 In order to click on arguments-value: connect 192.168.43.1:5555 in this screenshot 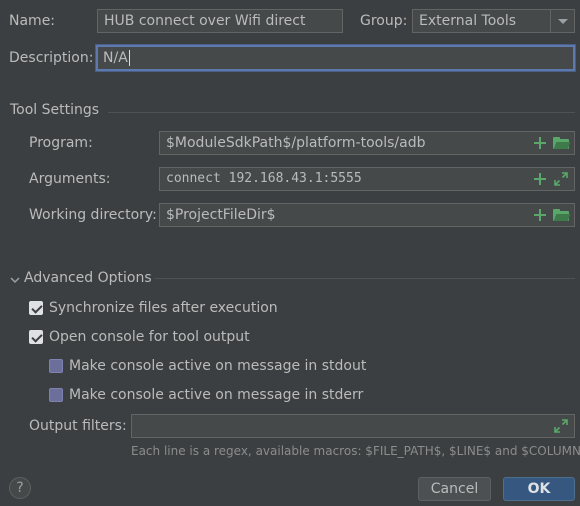, I will do `click(264, 178)`.